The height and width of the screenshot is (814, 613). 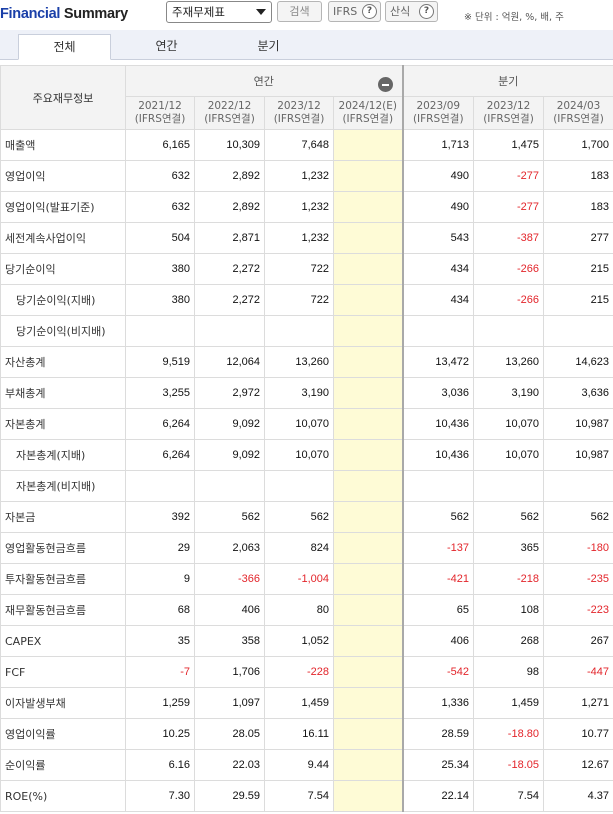 What do you see at coordinates (268, 47) in the screenshot?
I see `tab-quarterly: 분기` at bounding box center [268, 47].